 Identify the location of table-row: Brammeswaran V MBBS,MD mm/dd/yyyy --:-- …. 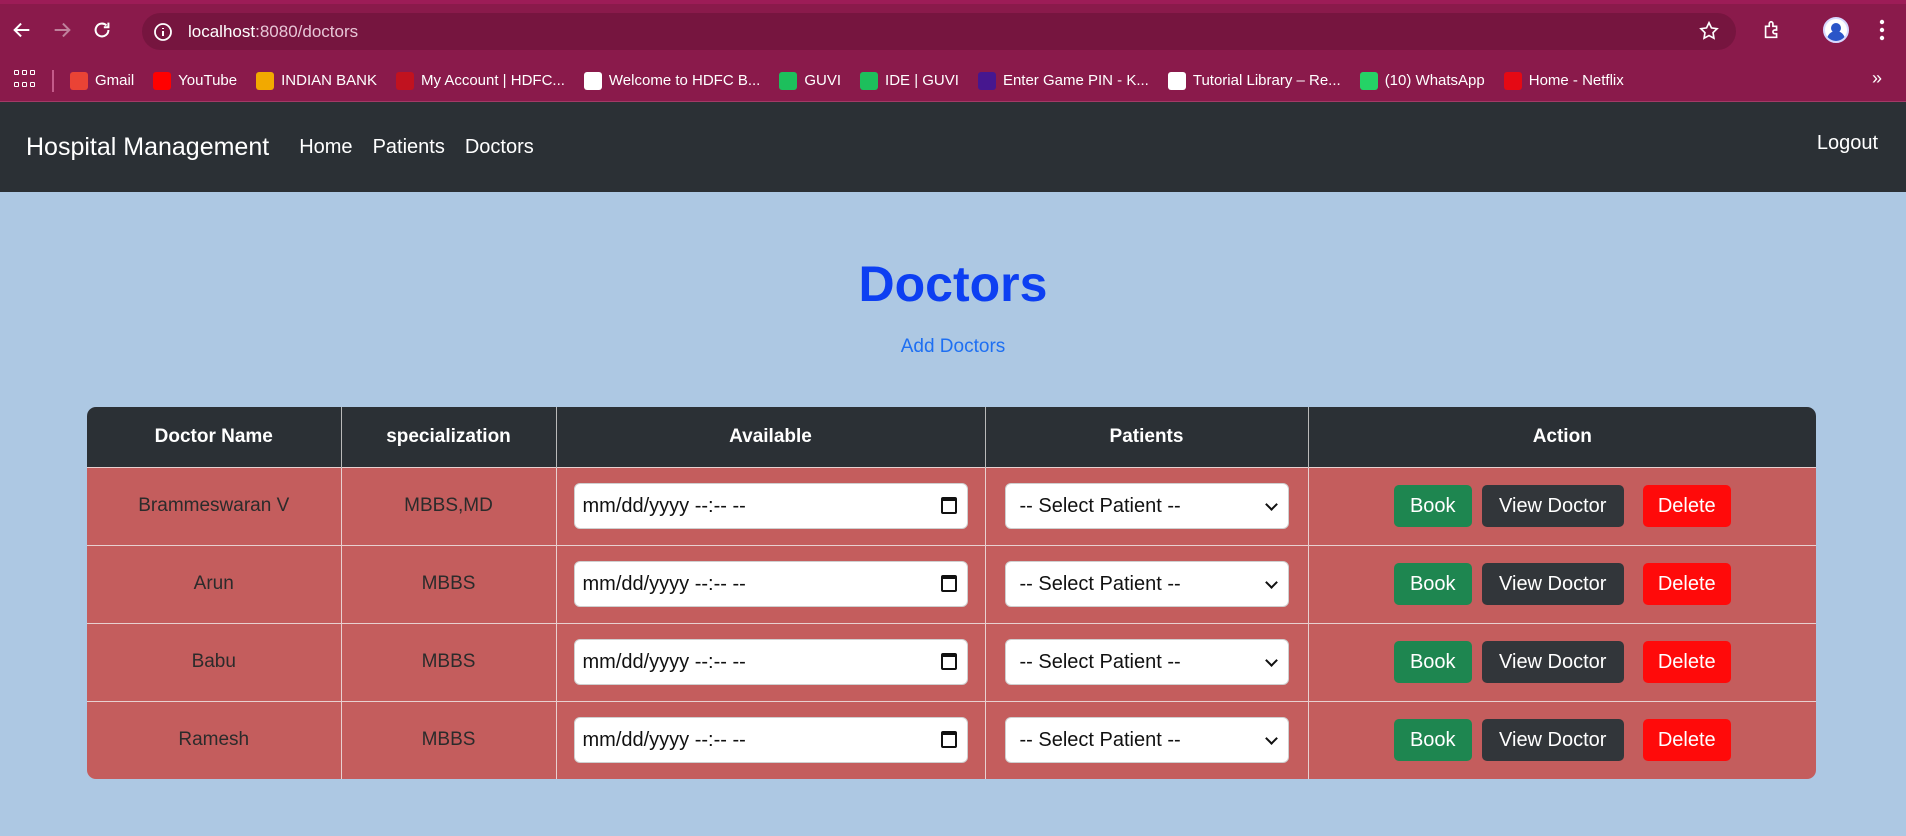
(951, 505).